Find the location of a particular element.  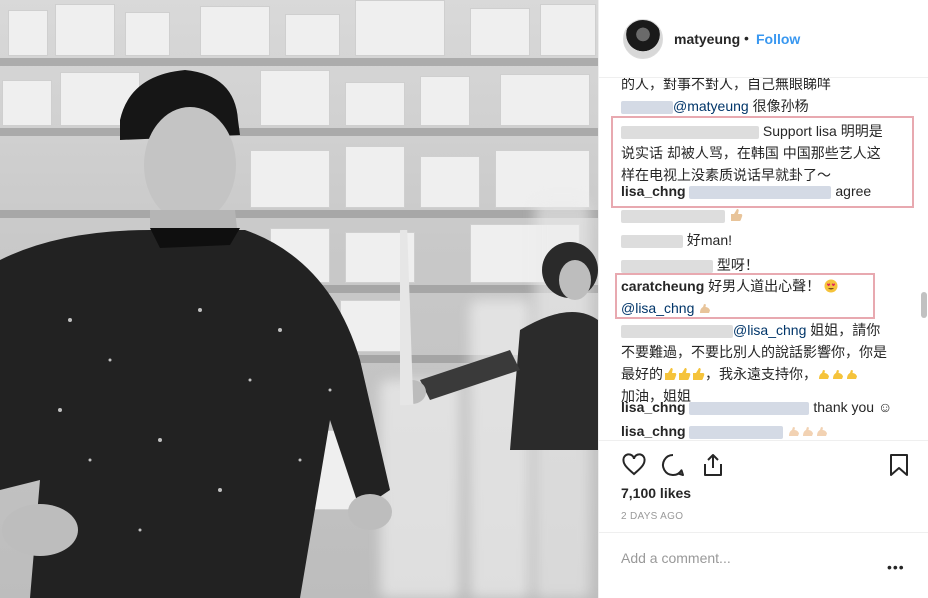

comment-text-line2: 说实话 却被人骂，在韩国 中国那些艺人这 is located at coordinates (751, 153).